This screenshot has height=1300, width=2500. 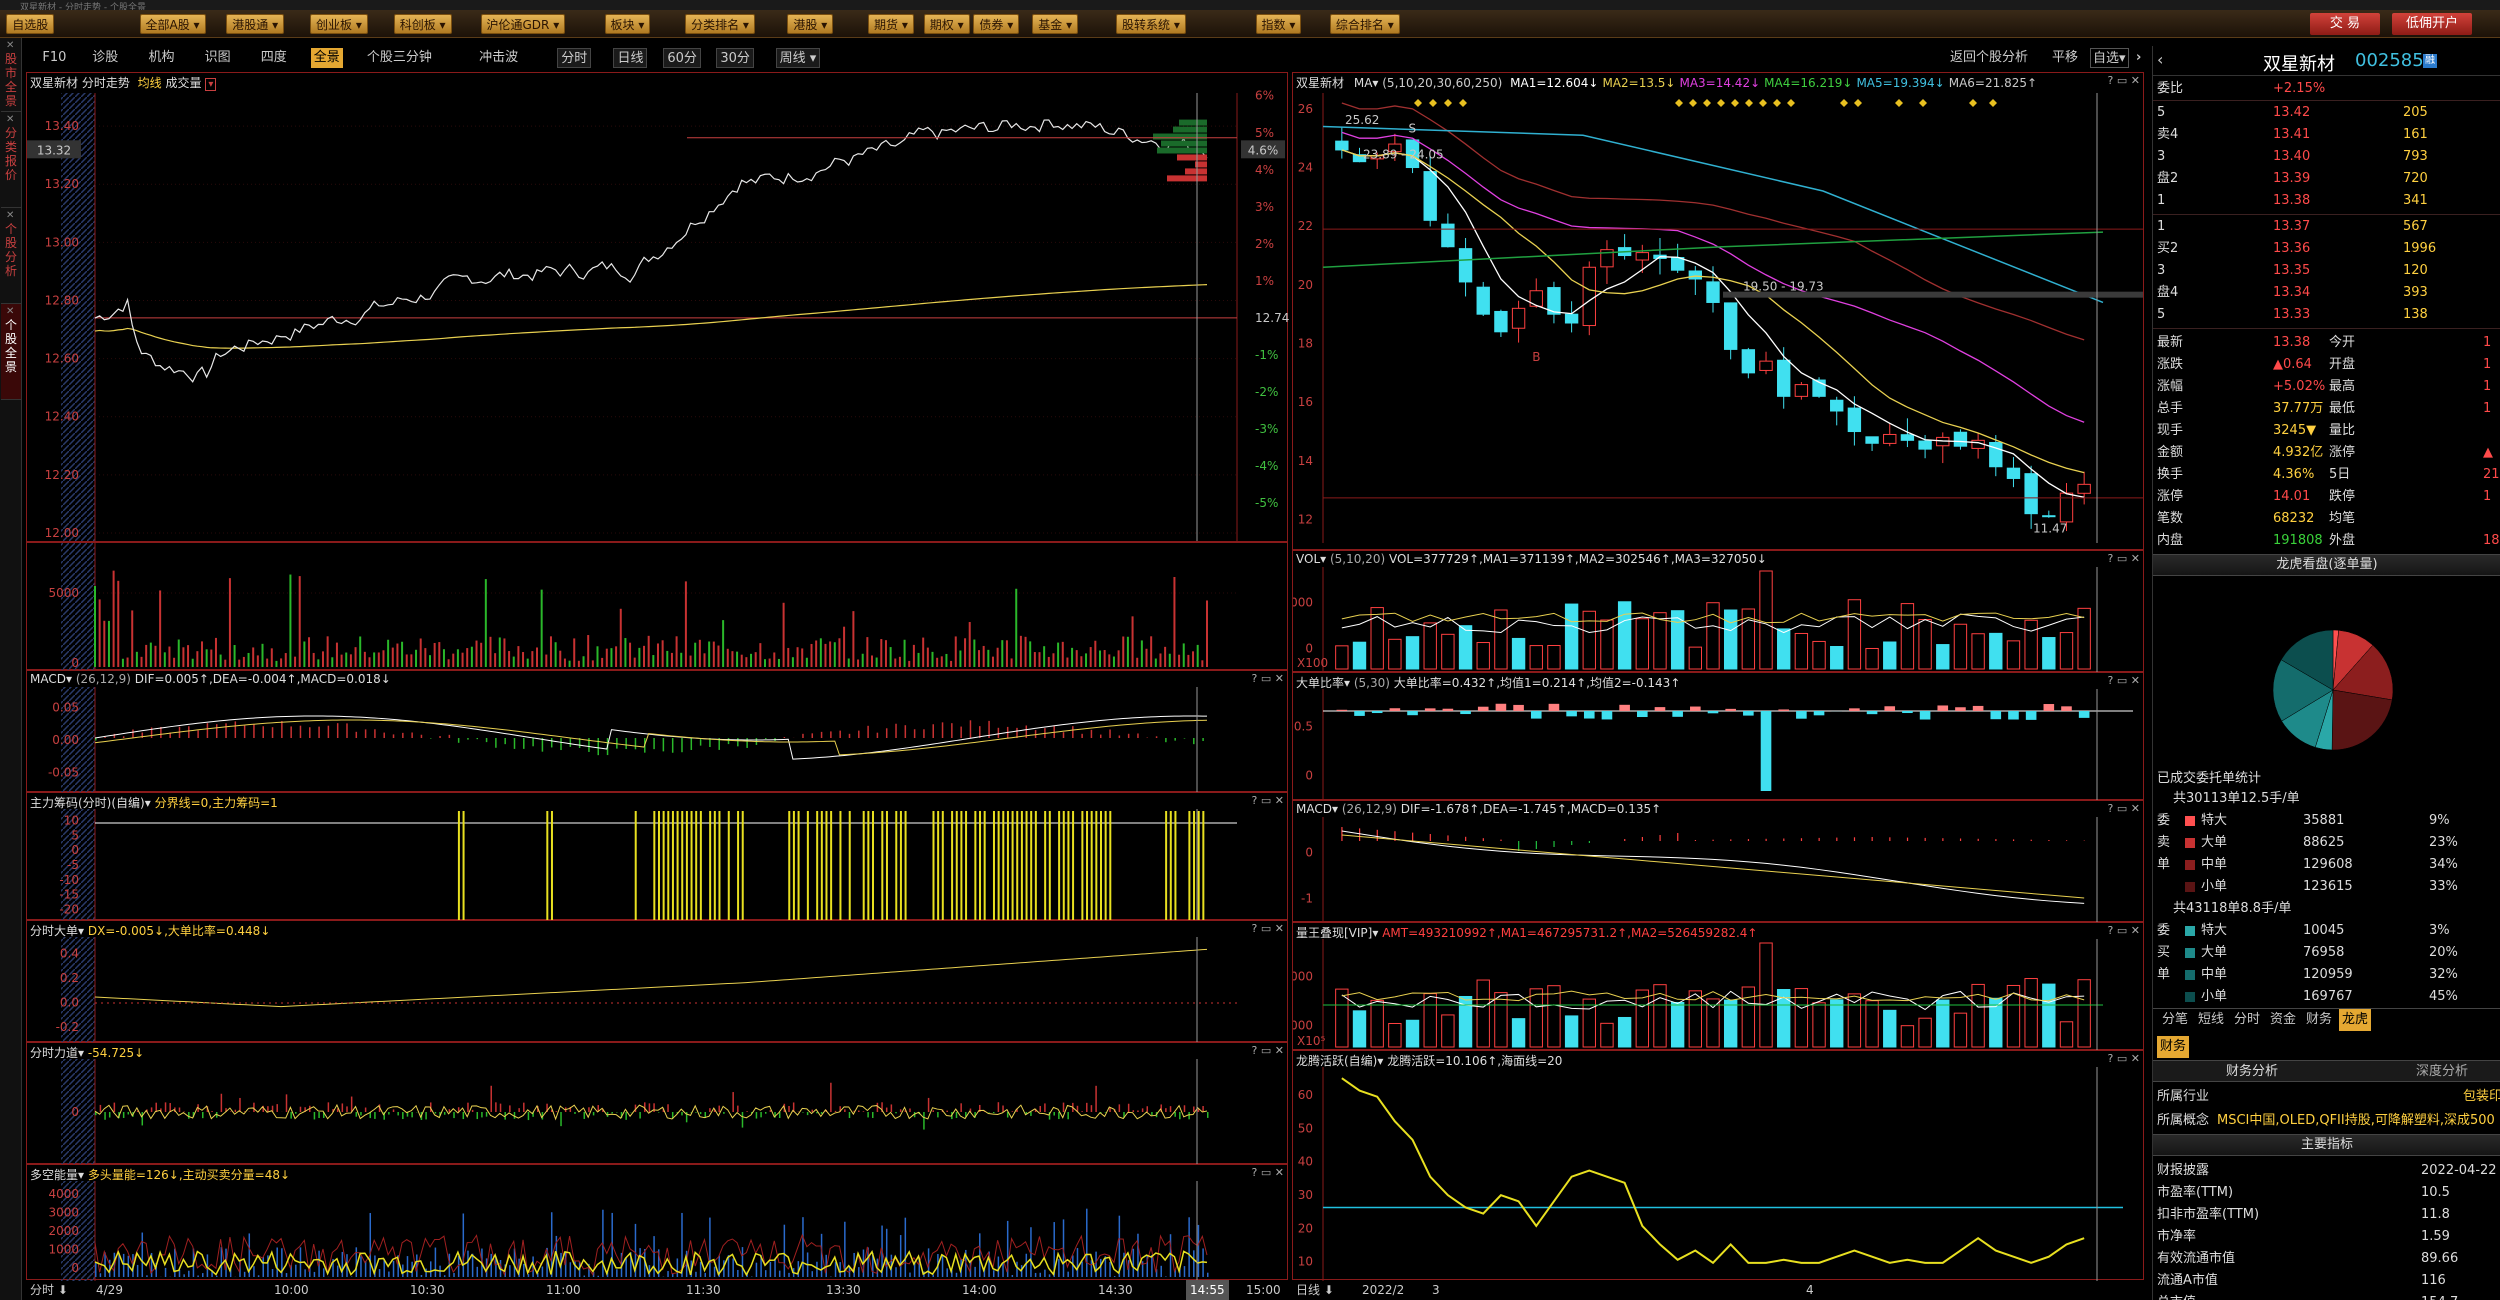 What do you see at coordinates (1403, 155) in the screenshot?
I see `range-annotation: 23.89 - 24.05` at bounding box center [1403, 155].